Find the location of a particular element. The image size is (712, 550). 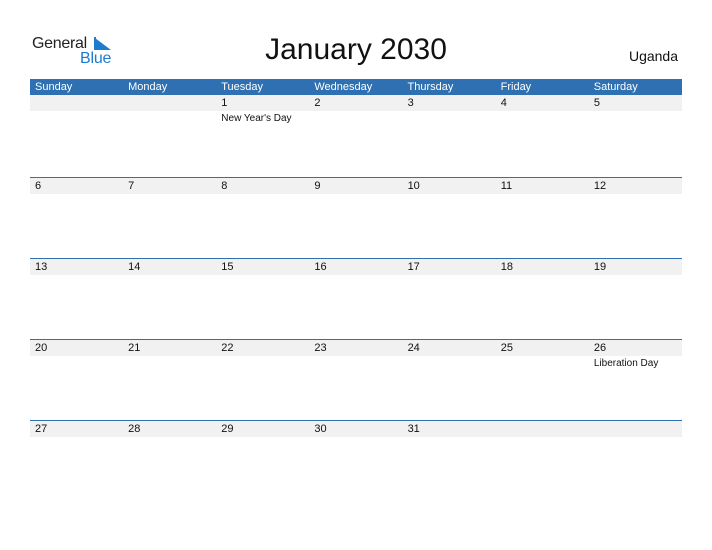

day-number: 26 is located at coordinates (600, 348).